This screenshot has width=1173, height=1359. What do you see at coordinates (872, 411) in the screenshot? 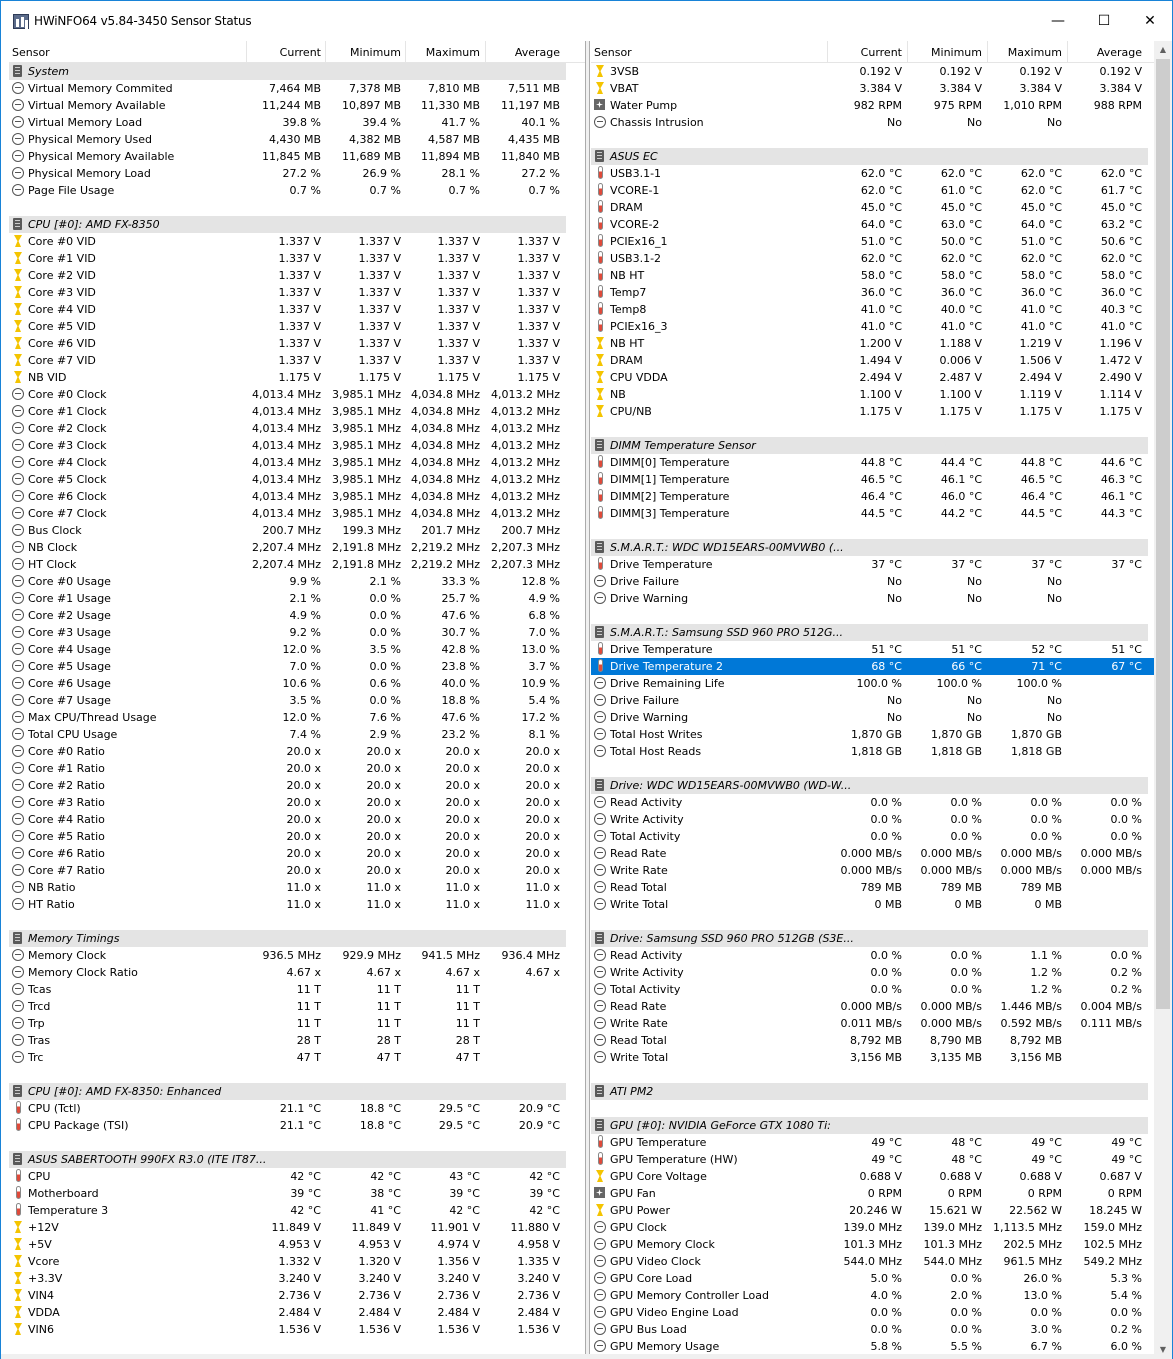
I see `sensor-row: CPU/NB 1.175 V 1.175 V 1.175 V 1.175 V` at bounding box center [872, 411].